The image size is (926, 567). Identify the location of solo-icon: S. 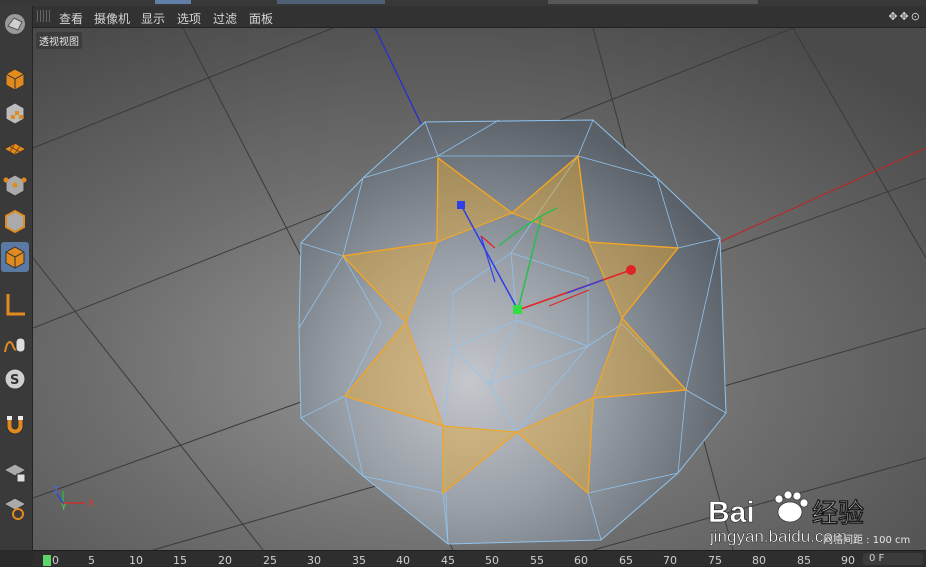
(15, 379).